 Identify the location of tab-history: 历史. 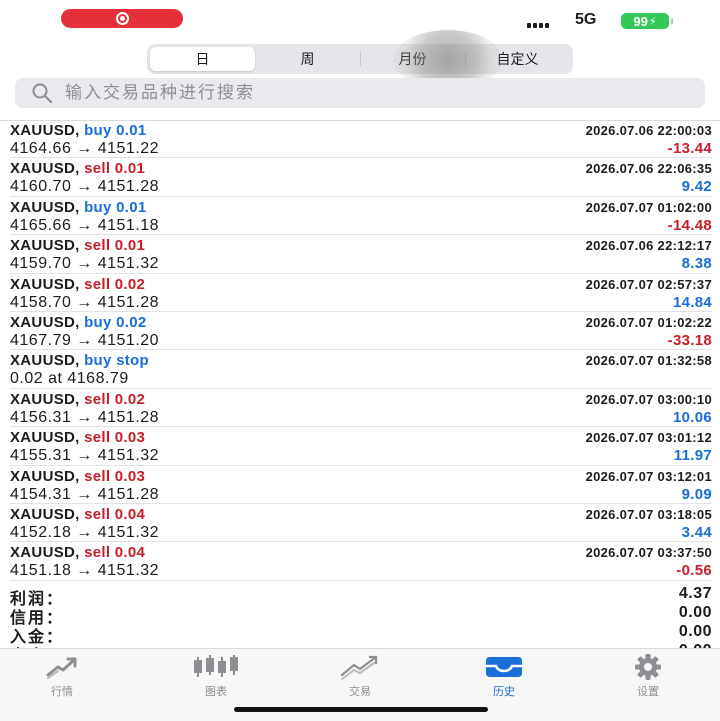
(504, 676).